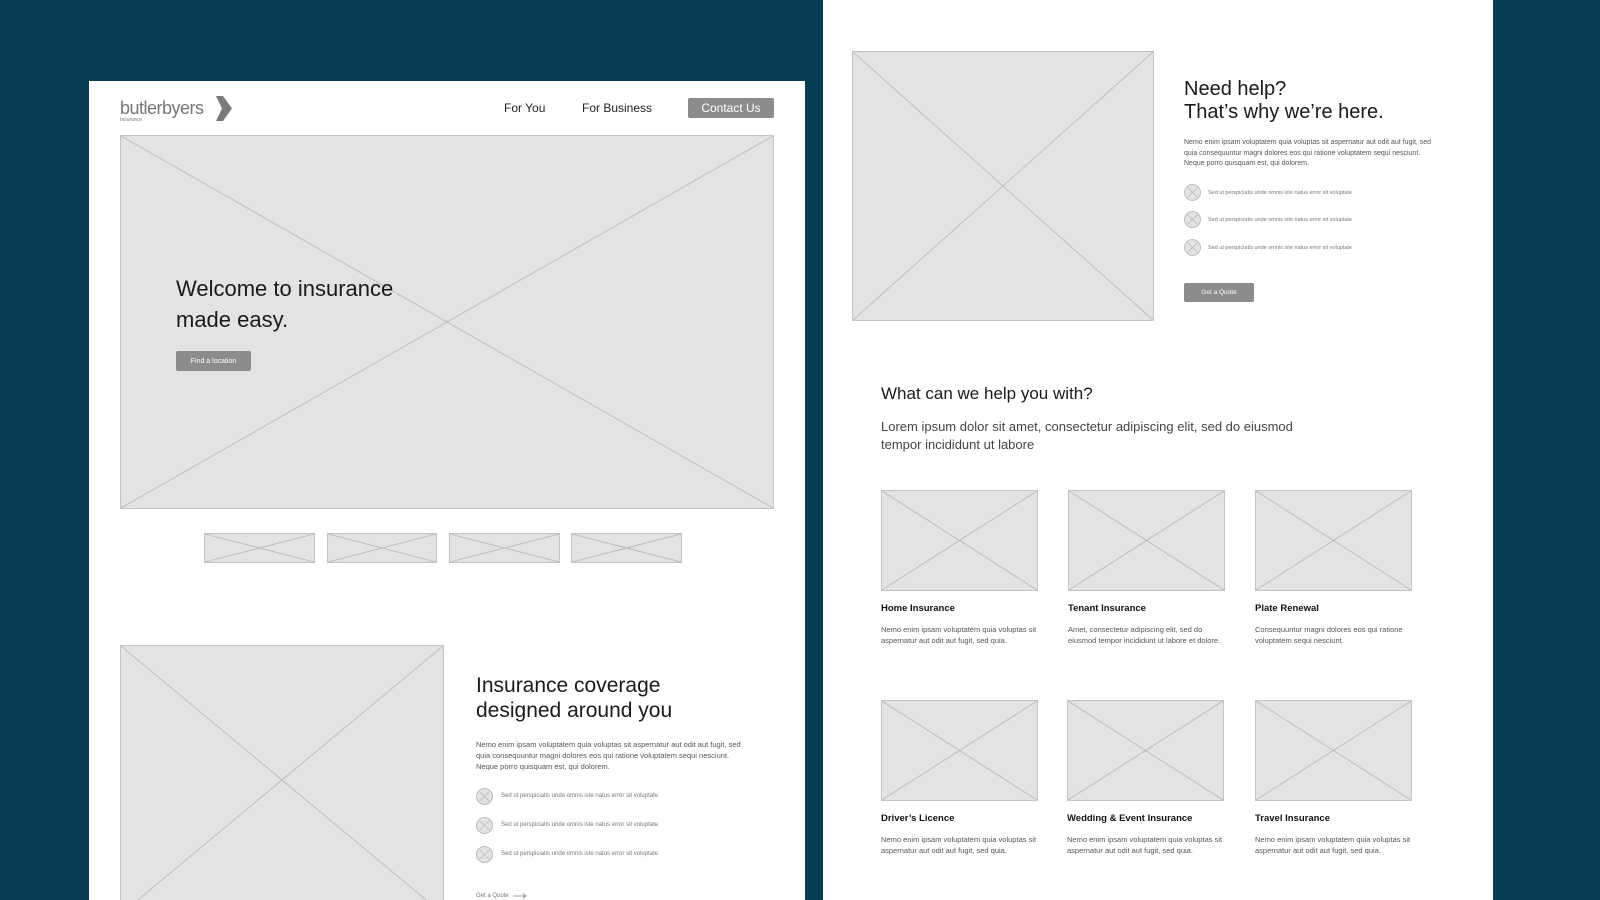 The height and width of the screenshot is (900, 1600). What do you see at coordinates (958, 444) in the screenshot?
I see `services-subtitle-line2: tempor incididunt ut labore` at bounding box center [958, 444].